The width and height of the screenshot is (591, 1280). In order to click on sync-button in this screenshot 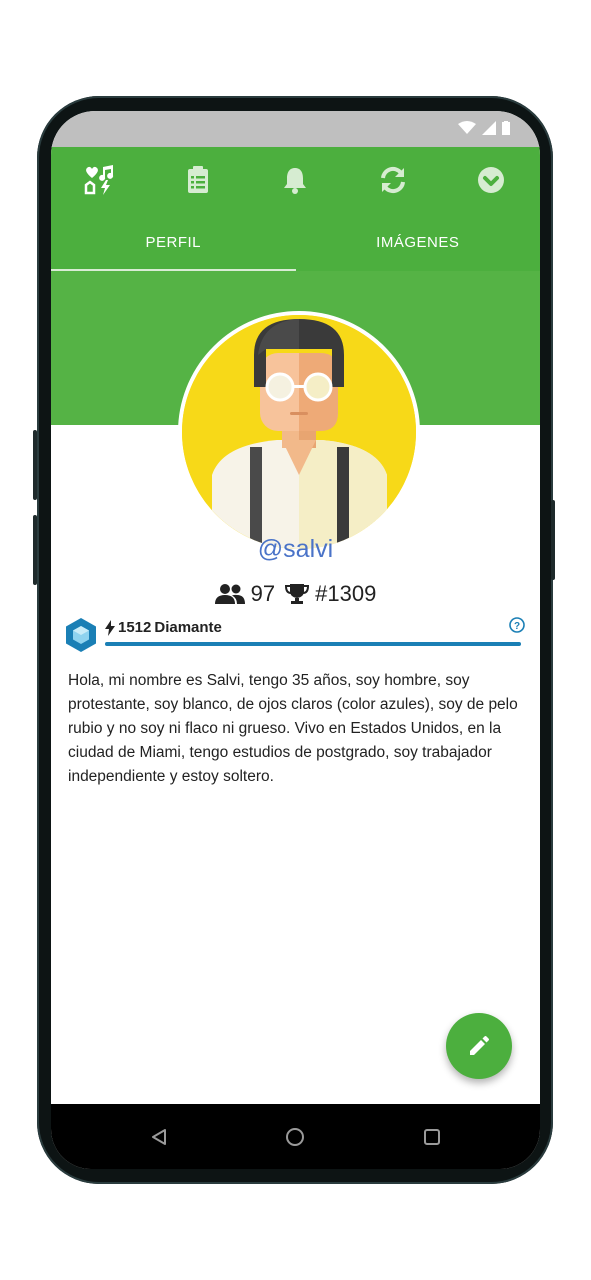, I will do `click(393, 180)`.